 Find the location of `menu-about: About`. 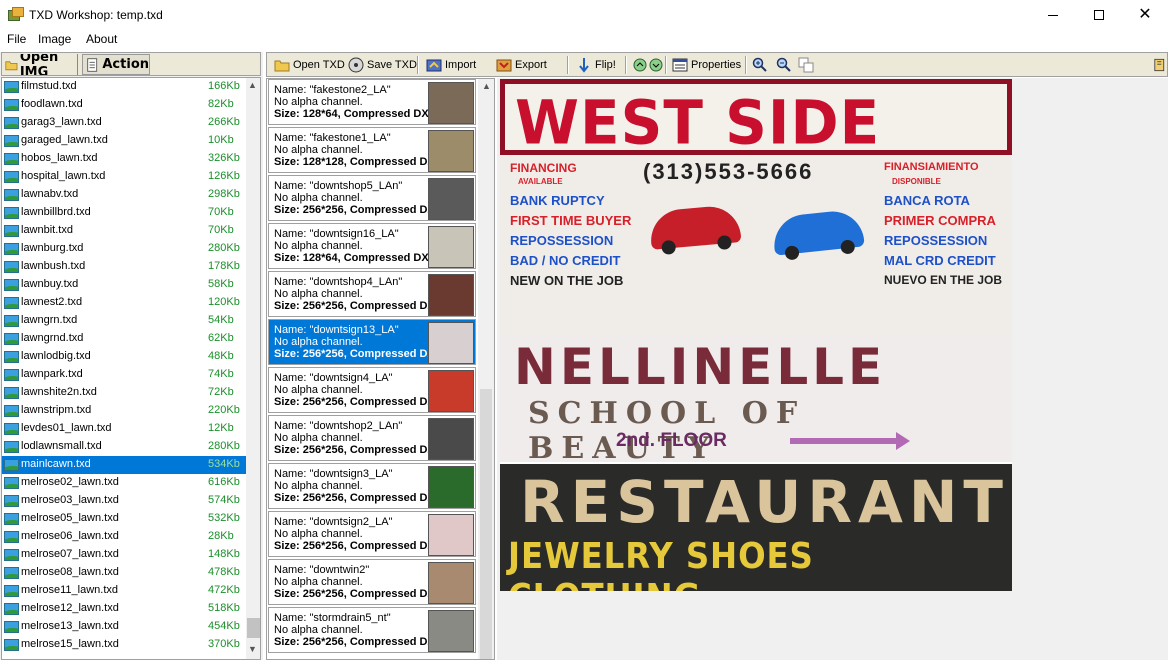

menu-about: About is located at coordinates (101, 39).